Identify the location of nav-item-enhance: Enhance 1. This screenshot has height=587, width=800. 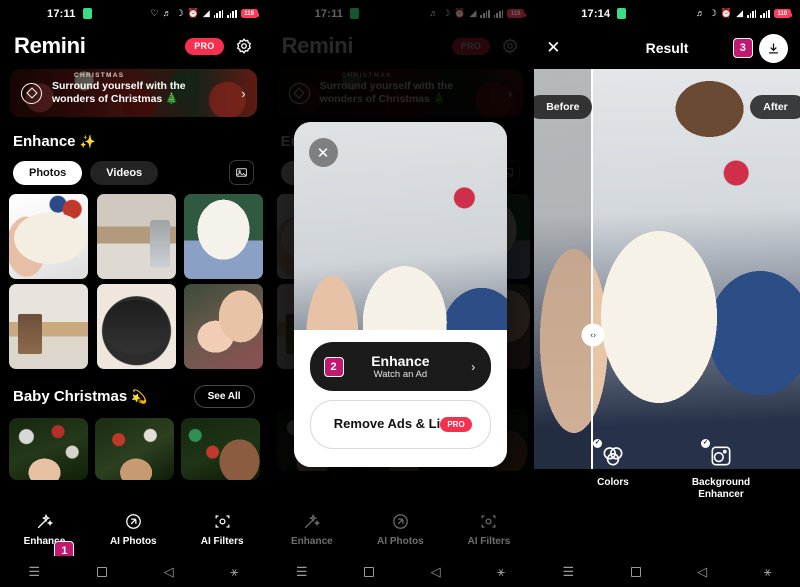
(44, 536).